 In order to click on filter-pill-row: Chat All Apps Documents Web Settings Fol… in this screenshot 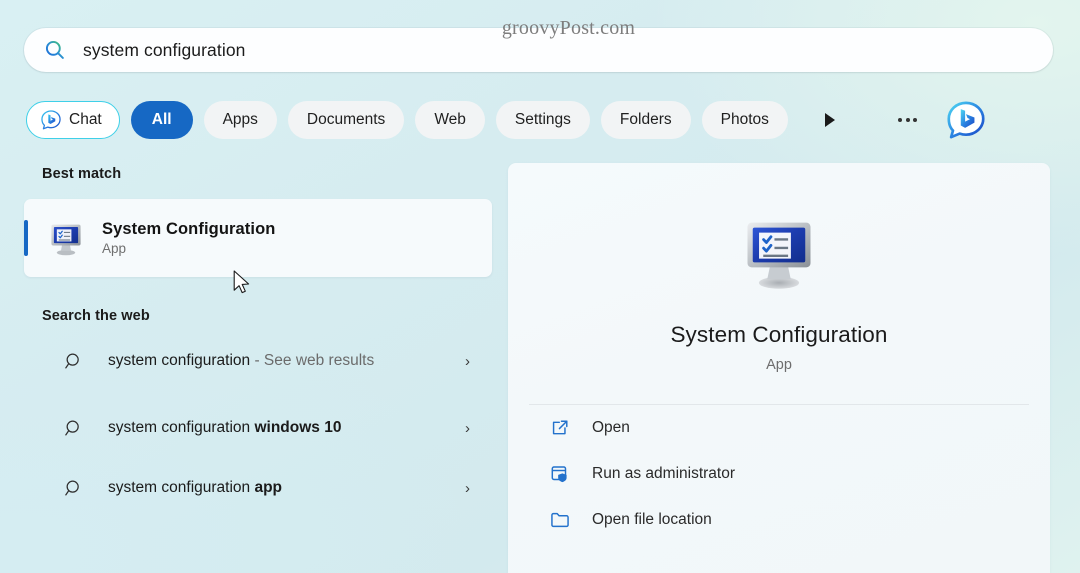, I will do `click(506, 120)`.